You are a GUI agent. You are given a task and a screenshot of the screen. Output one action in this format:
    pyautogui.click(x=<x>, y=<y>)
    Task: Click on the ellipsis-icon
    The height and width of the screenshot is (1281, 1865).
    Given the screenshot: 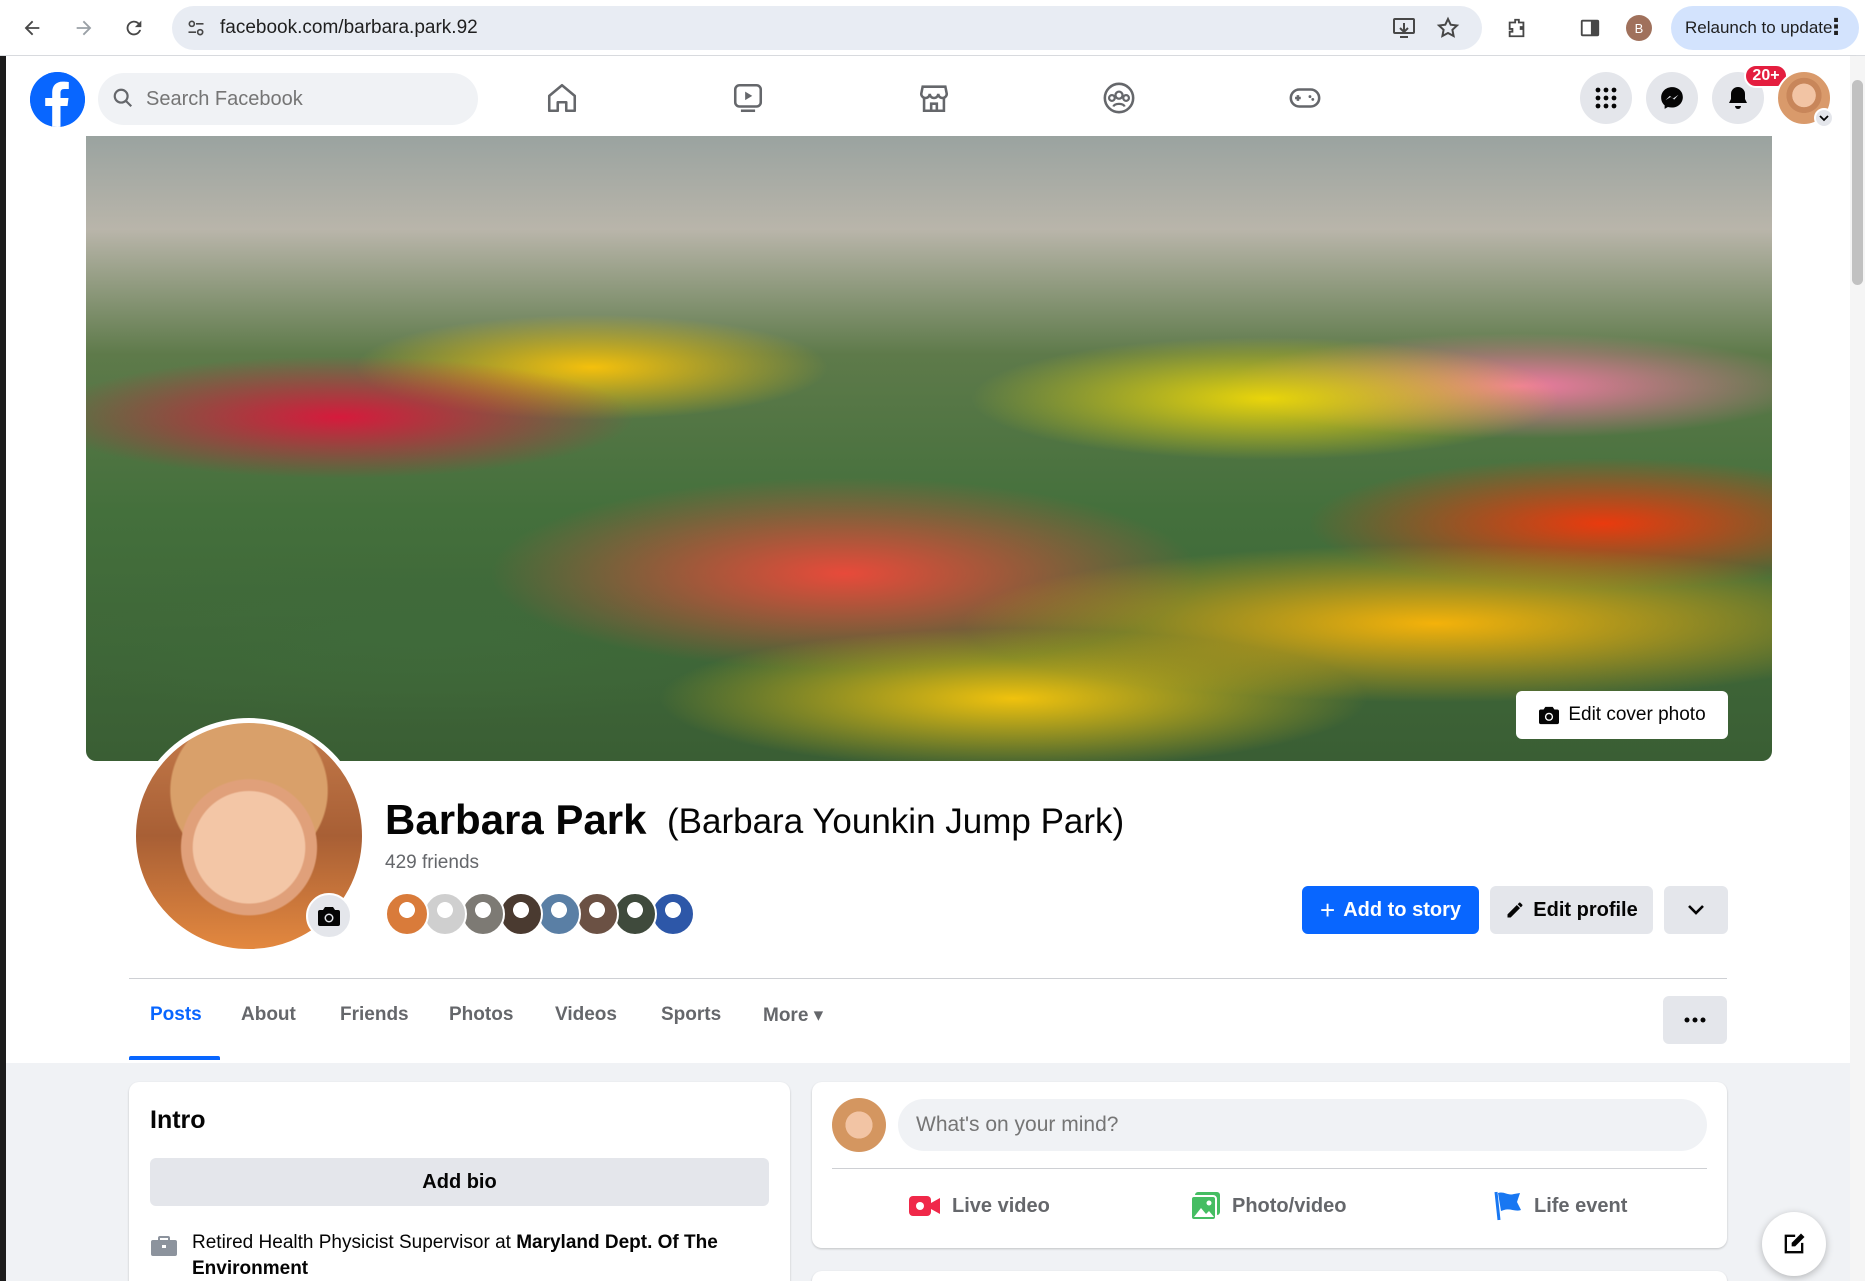 What is the action you would take?
    pyautogui.click(x=1695, y=1020)
    